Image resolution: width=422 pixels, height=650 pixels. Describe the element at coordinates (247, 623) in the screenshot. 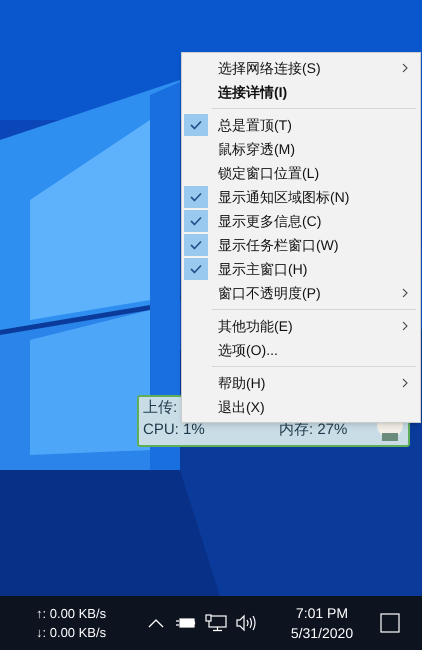

I see `speaker-icon` at that location.